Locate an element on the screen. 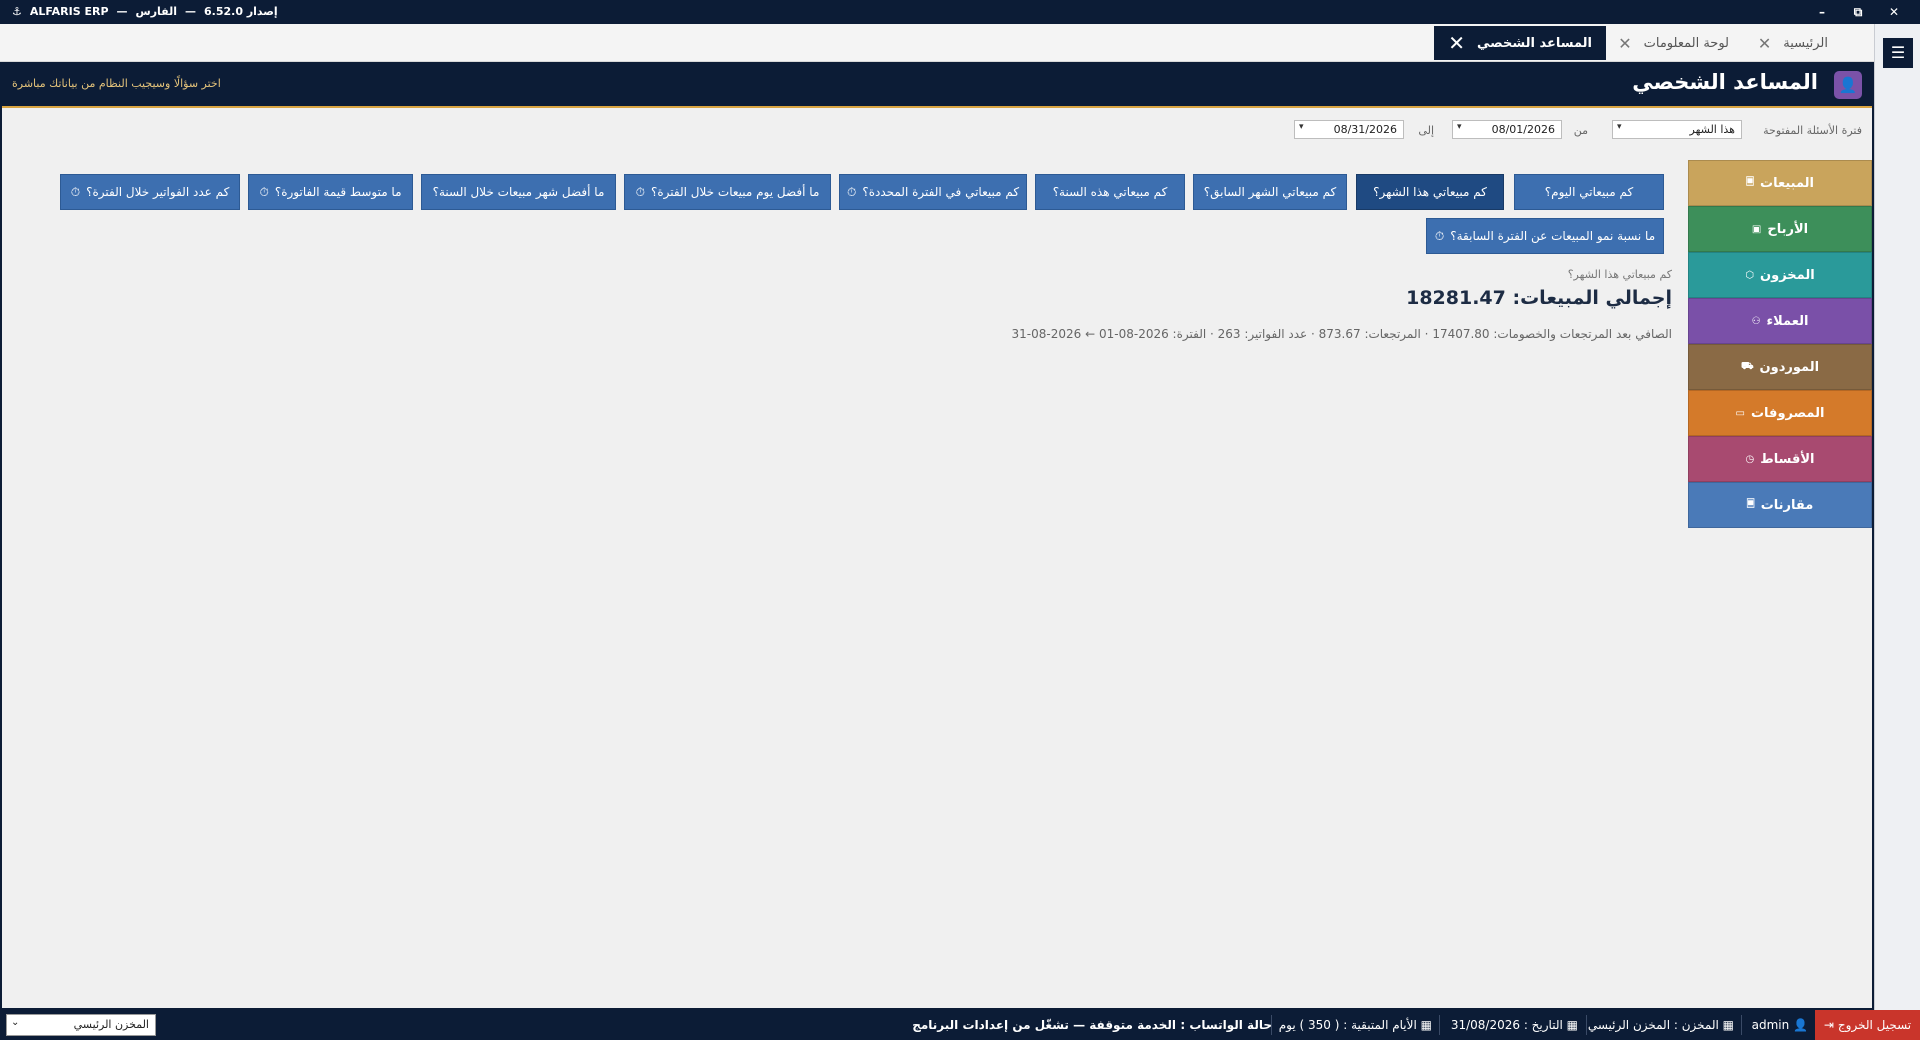  status-warehouse: ▦ المخزن : المخزن الرئيسي is located at coordinates (1660, 1025).